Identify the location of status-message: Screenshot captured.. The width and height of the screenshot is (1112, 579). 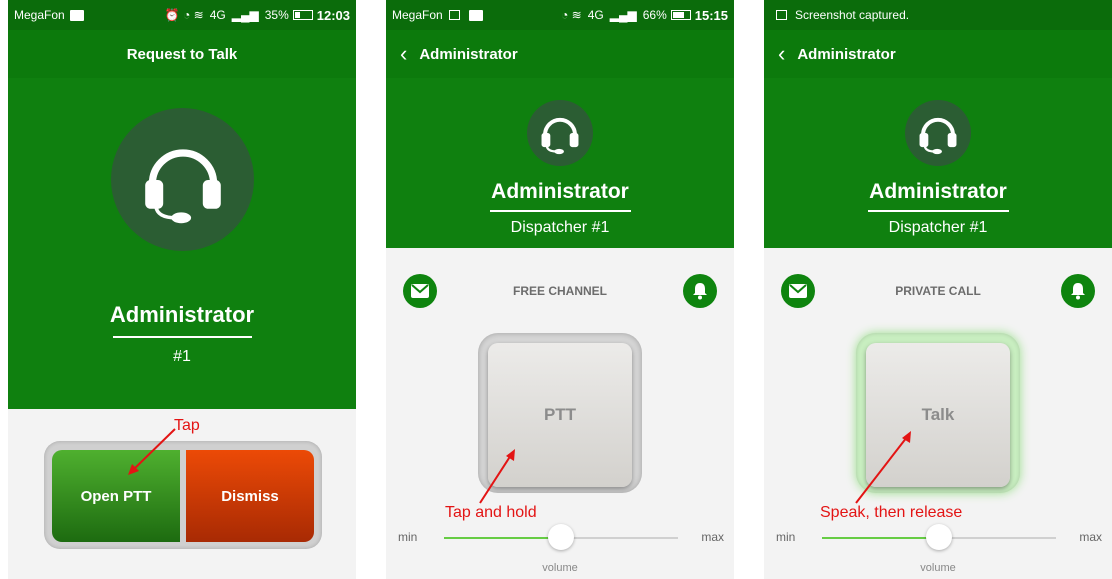
(852, 15).